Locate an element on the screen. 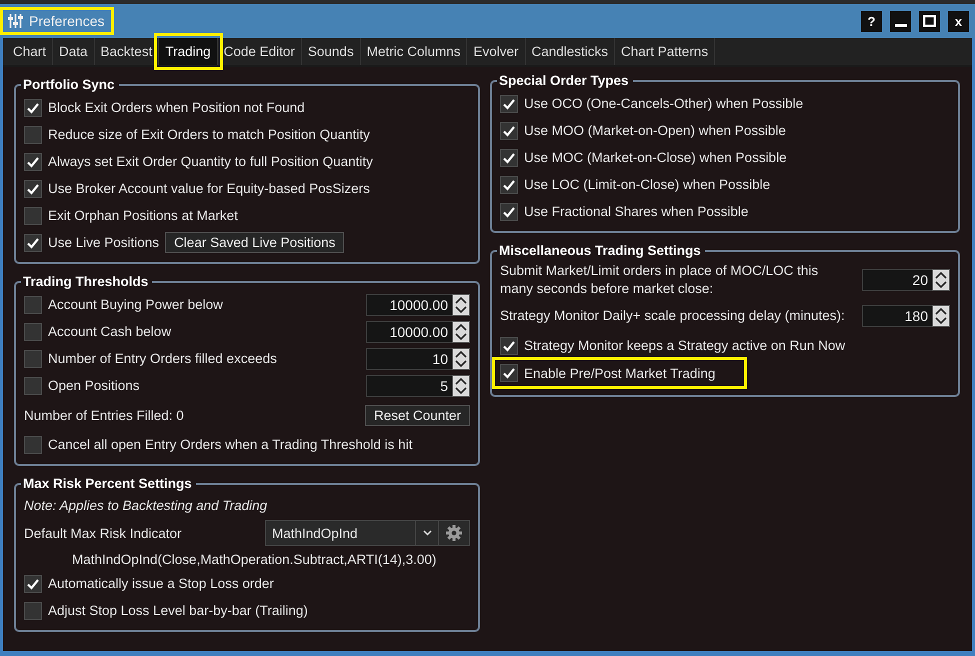 The width and height of the screenshot is (975, 656). checkbox-label: Use OCO (One-Cancels-Other) when Possible is located at coordinates (664, 103).